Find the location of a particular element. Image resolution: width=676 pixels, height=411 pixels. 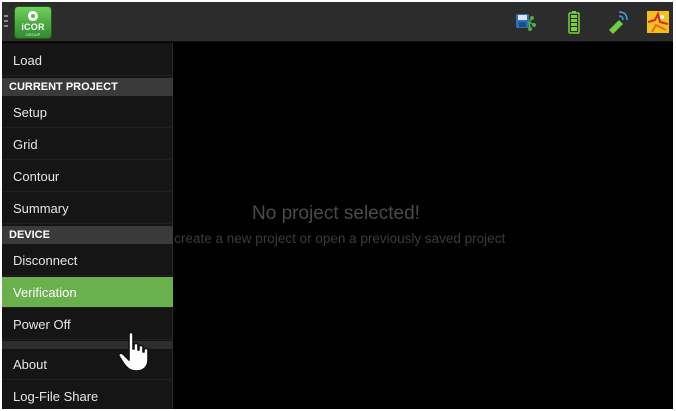

hand-pointer-icon is located at coordinates (133, 351).